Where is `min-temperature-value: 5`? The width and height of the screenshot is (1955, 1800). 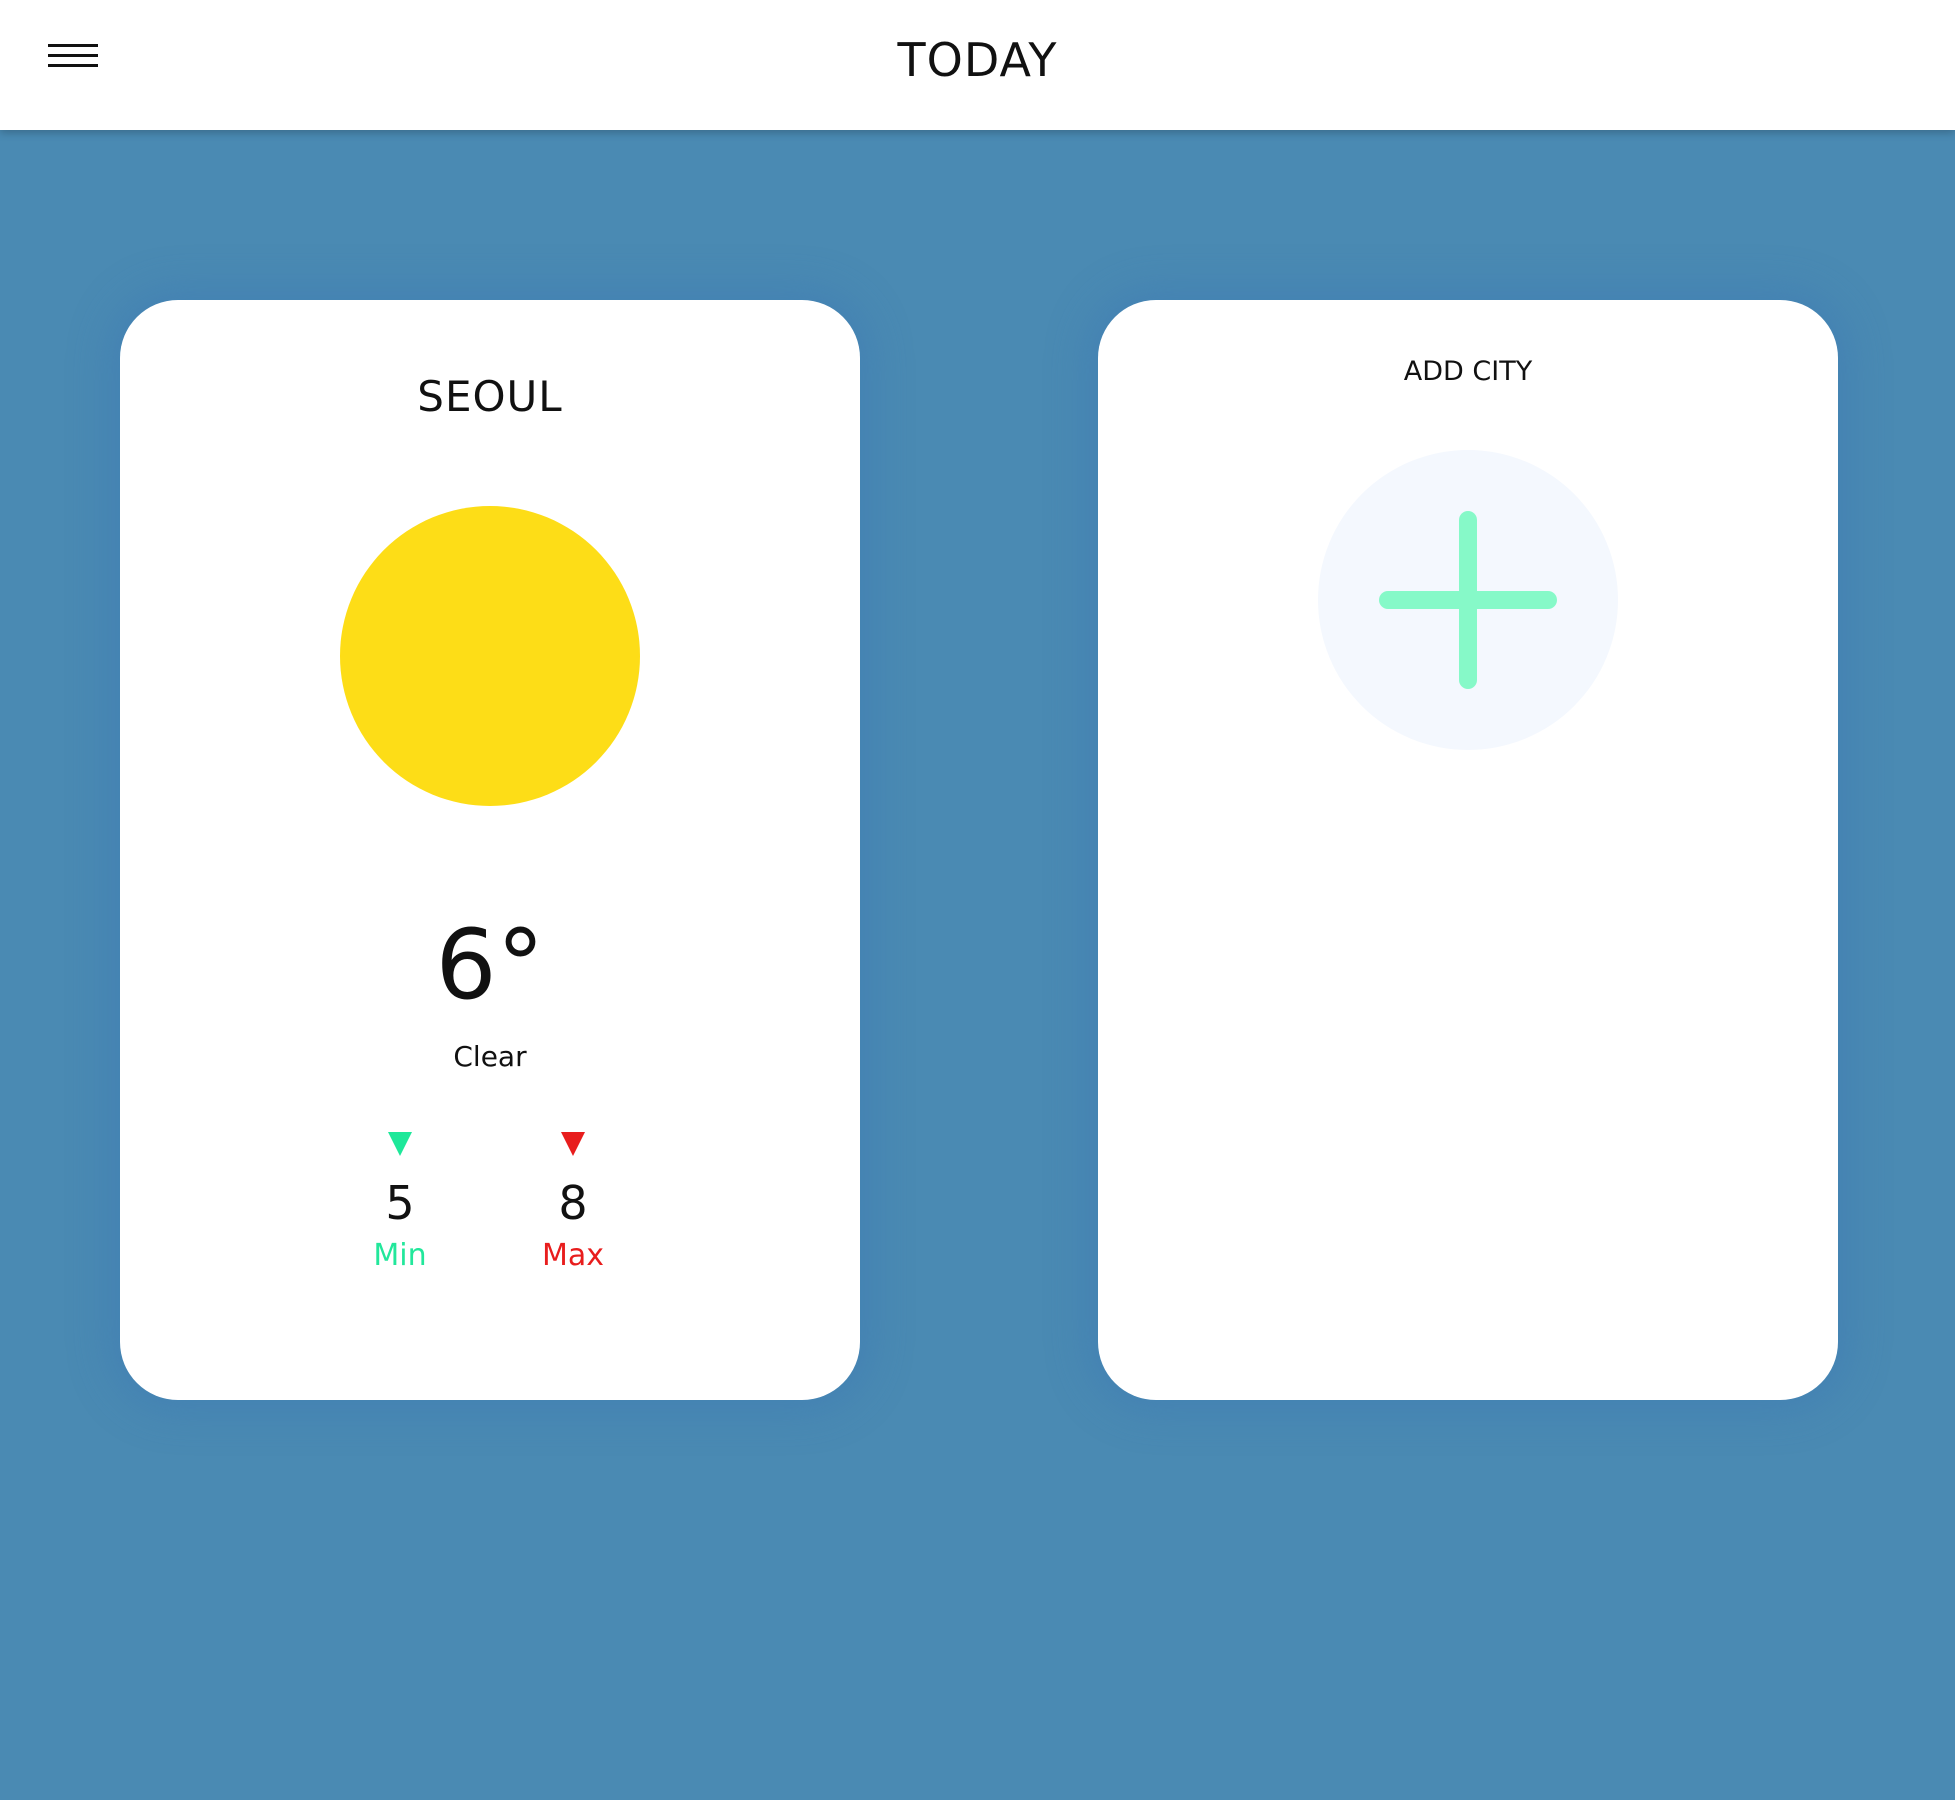
min-temperature-value: 5 is located at coordinates (400, 1203).